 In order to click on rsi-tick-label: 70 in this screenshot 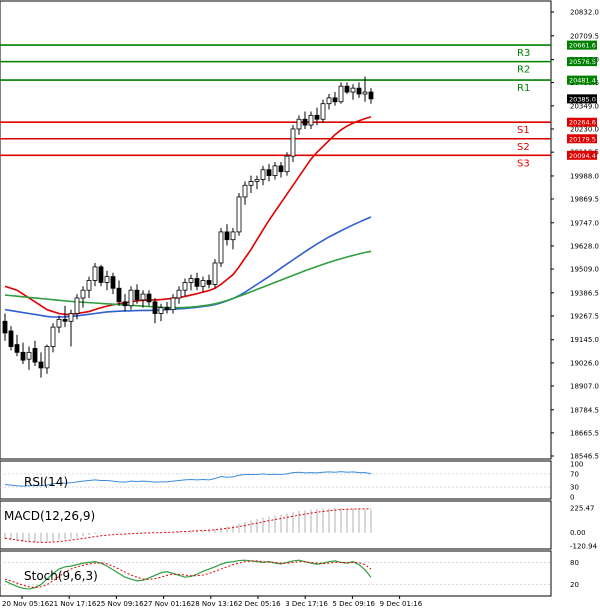, I will do `click(574, 474)`.